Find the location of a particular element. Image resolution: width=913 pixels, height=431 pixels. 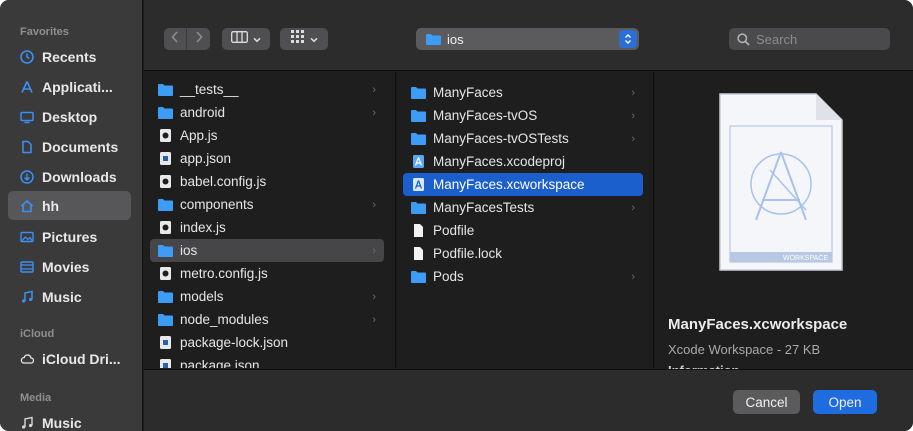

sidebar-item-music: Music is located at coordinates (69, 296).